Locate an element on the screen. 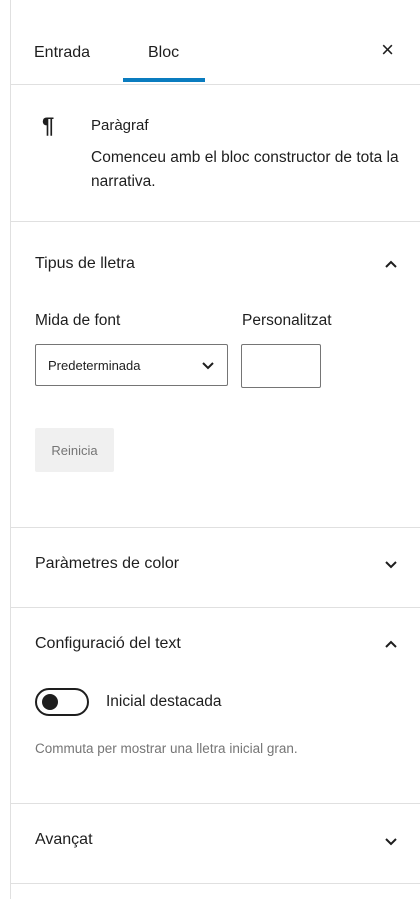 This screenshot has width=420, height=899. color-panel: Paràmetres de color is located at coordinates (215, 568).